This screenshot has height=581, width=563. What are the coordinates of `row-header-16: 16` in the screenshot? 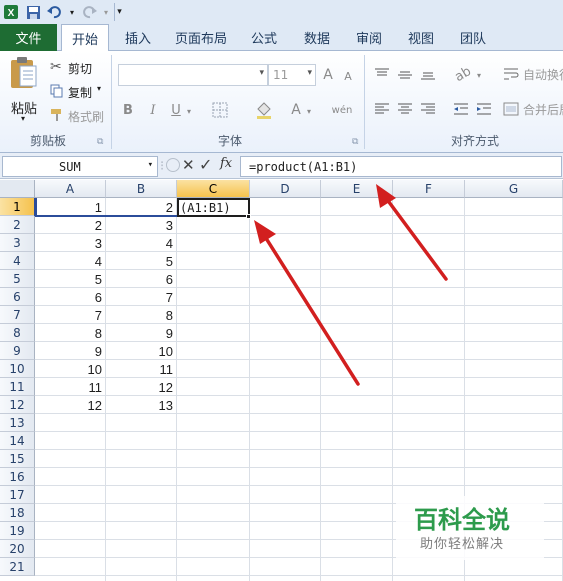 It's located at (17, 477).